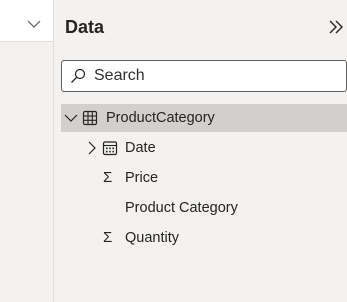 This screenshot has width=347, height=302. I want to click on tree-item-product-category: Product Category, so click(204, 208).